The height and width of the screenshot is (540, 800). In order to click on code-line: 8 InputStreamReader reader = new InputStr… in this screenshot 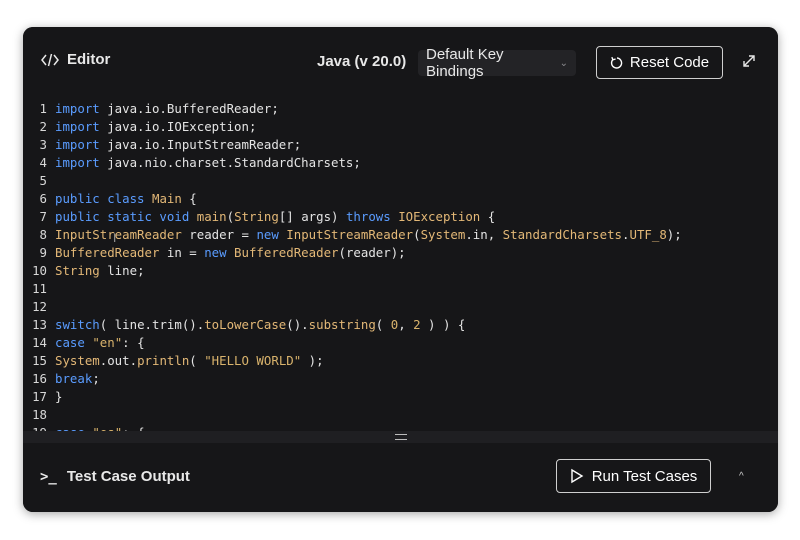, I will do `click(352, 235)`.